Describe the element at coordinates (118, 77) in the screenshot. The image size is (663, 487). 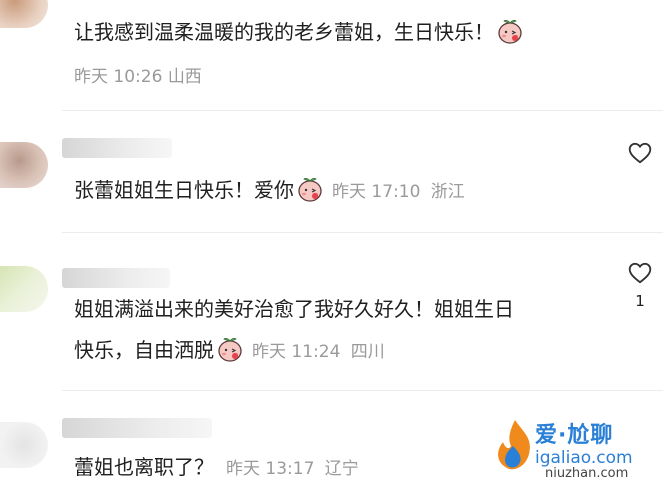
I see `comment-time: 昨天 10:26` at that location.